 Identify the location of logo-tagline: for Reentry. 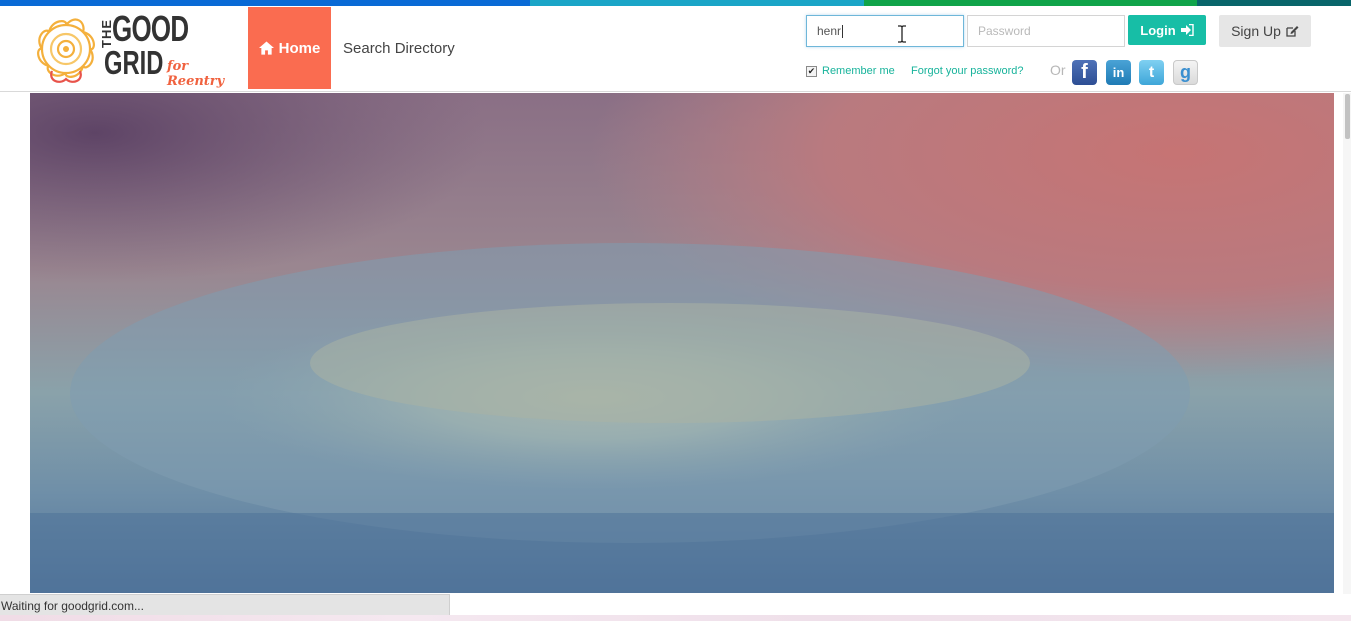
(196, 74).